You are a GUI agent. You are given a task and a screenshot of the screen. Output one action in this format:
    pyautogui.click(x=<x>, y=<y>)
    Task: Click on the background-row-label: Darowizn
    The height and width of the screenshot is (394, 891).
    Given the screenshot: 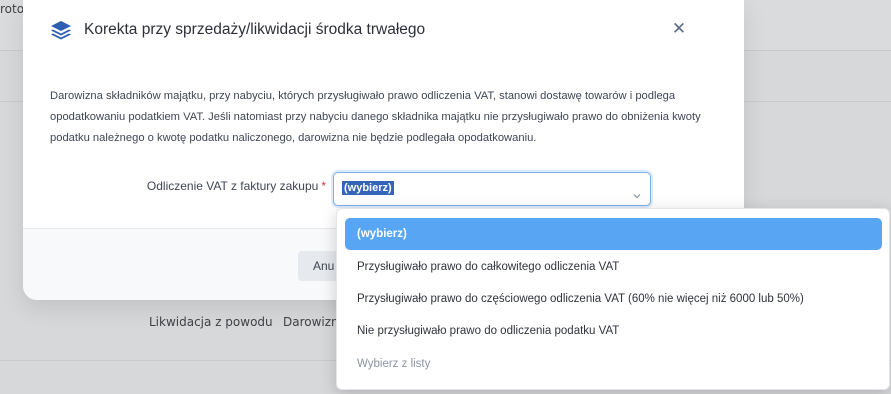 What is the action you would take?
    pyautogui.click(x=311, y=322)
    